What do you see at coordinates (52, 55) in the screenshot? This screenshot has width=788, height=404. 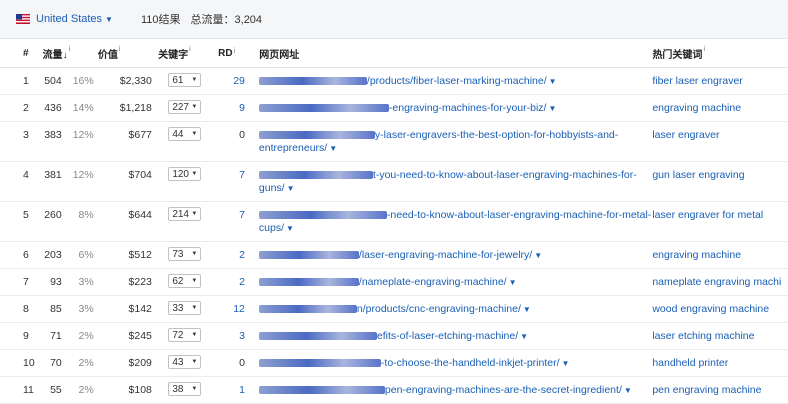 I see `header-traffic-label: 流量` at bounding box center [52, 55].